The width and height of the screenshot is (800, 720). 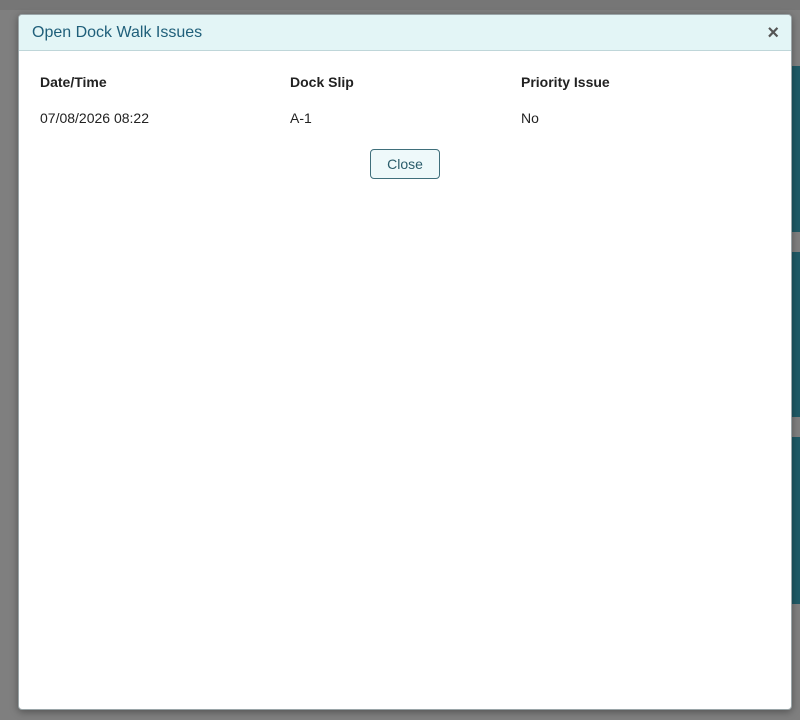 I want to click on cell-dock-slip: A-1, so click(x=301, y=118).